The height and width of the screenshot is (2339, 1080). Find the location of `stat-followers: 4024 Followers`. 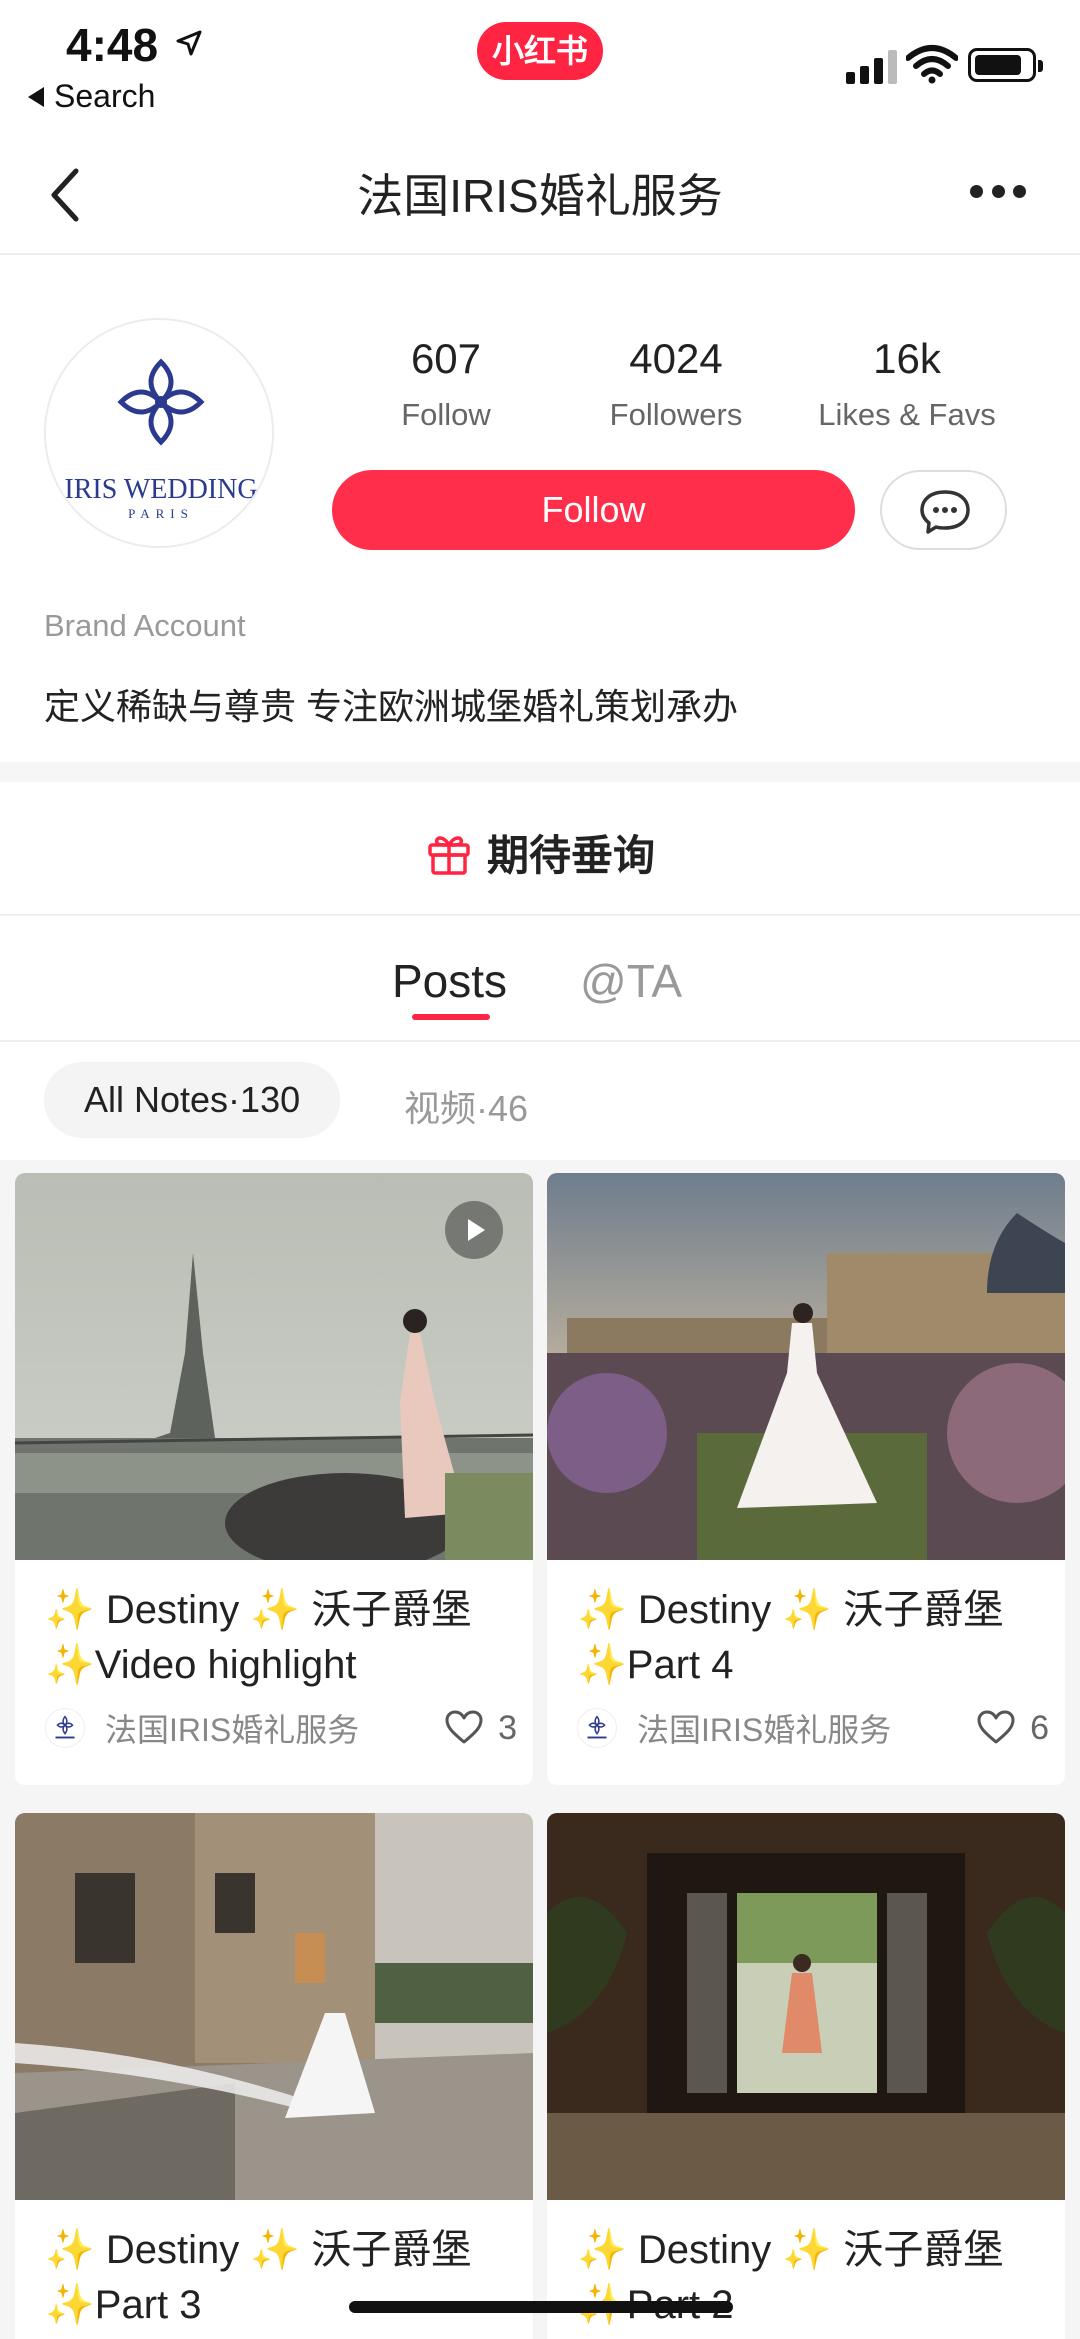

stat-followers: 4024 Followers is located at coordinates (676, 384).